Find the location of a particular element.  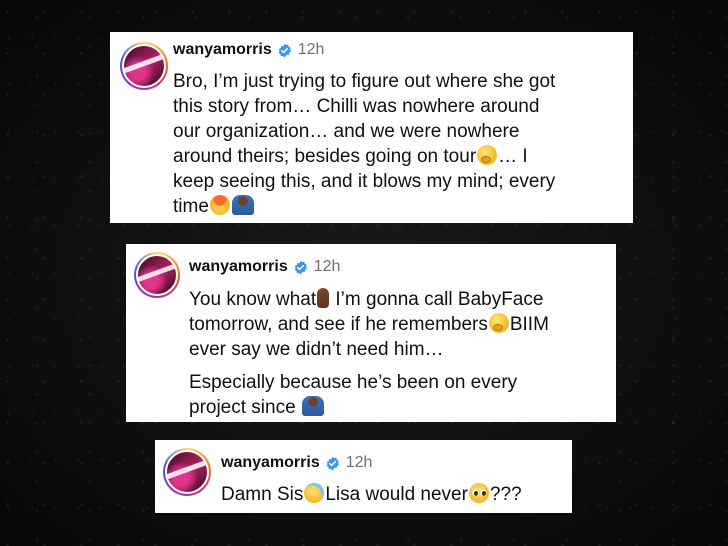

comment-text: Damn Sis Lisa would never??? is located at coordinates (393, 494).